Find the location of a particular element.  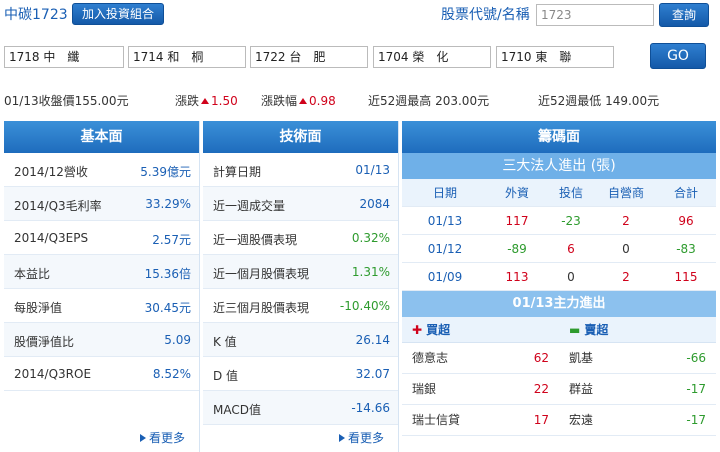

row-value: 2084 is located at coordinates (374, 204).